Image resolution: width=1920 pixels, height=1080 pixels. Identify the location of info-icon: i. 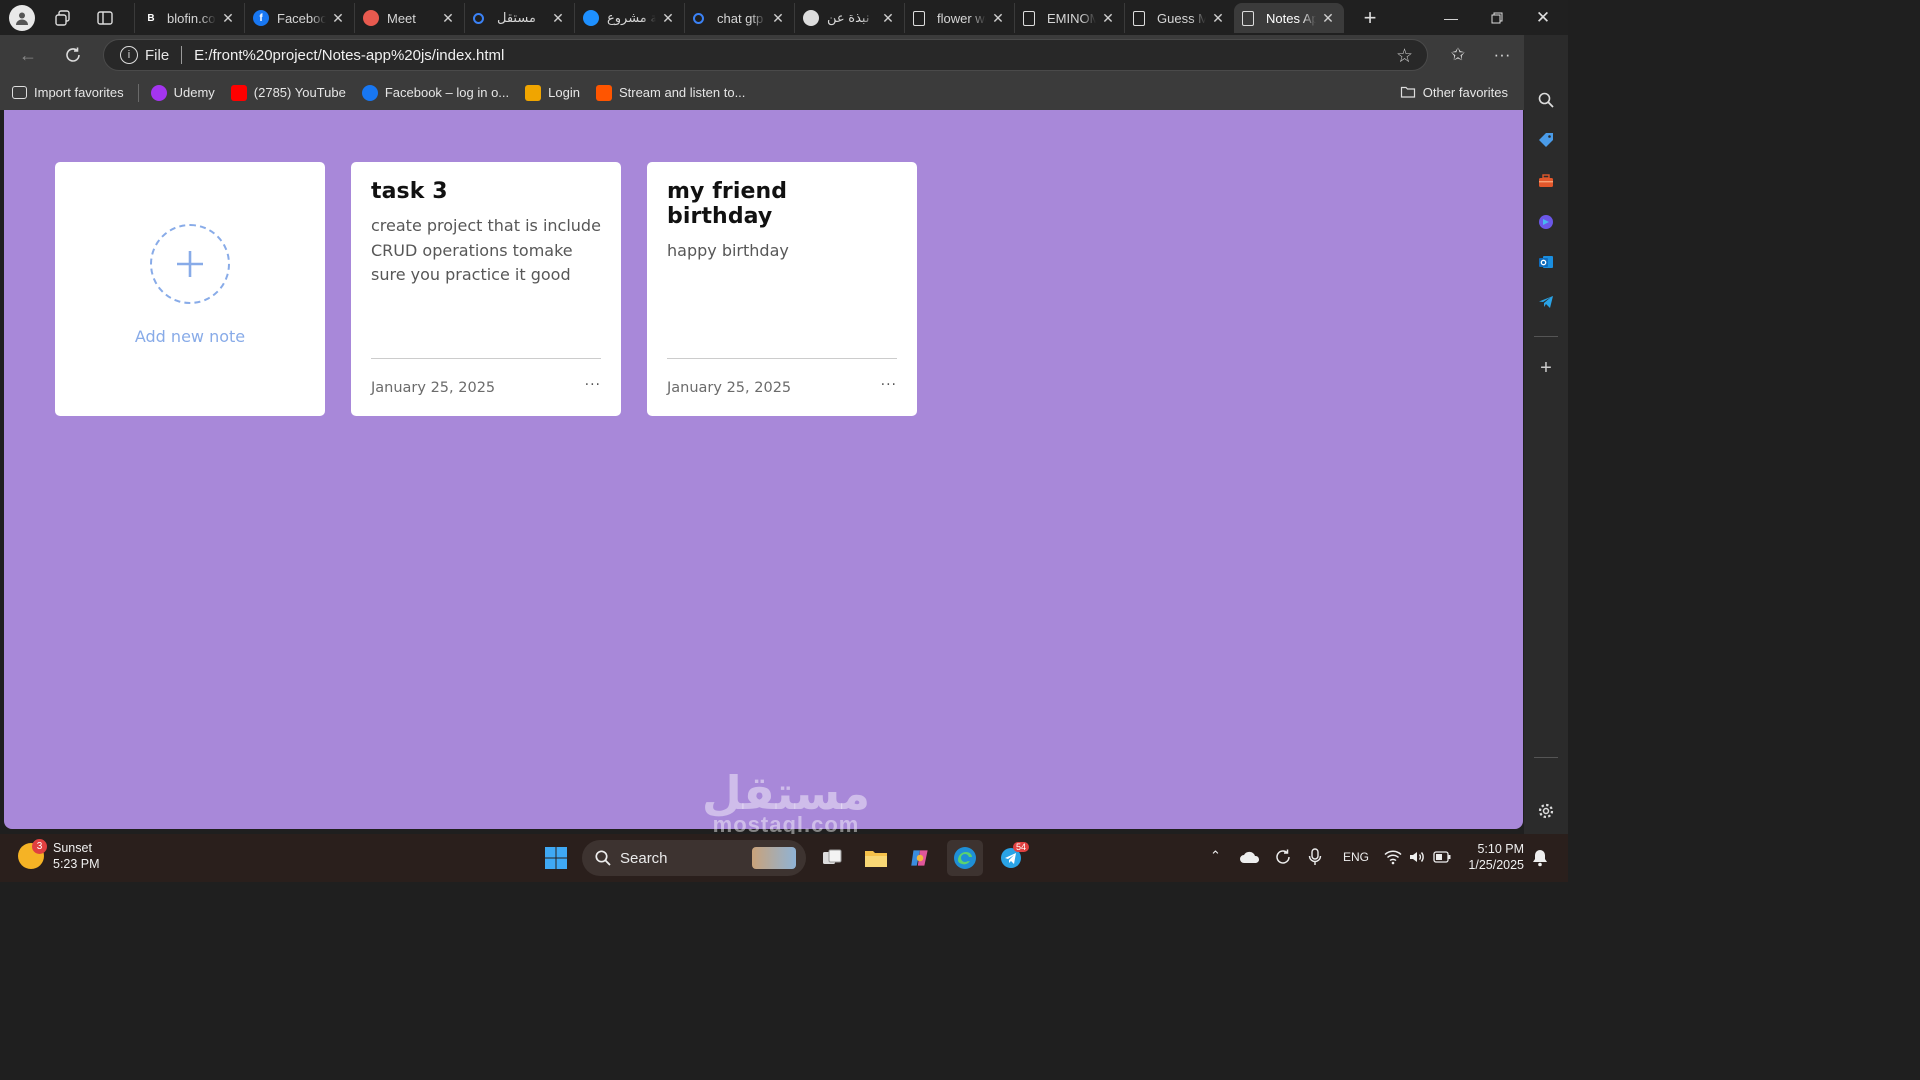
(129, 55).